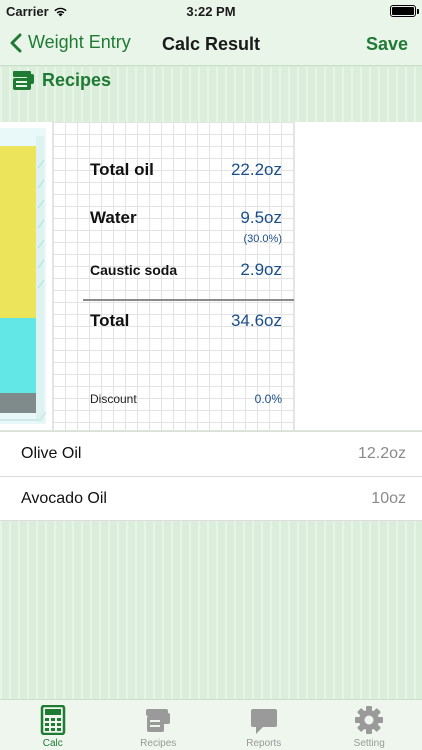 The height and width of the screenshot is (750, 422). What do you see at coordinates (18, 355) in the screenshot?
I see `water-layer` at bounding box center [18, 355].